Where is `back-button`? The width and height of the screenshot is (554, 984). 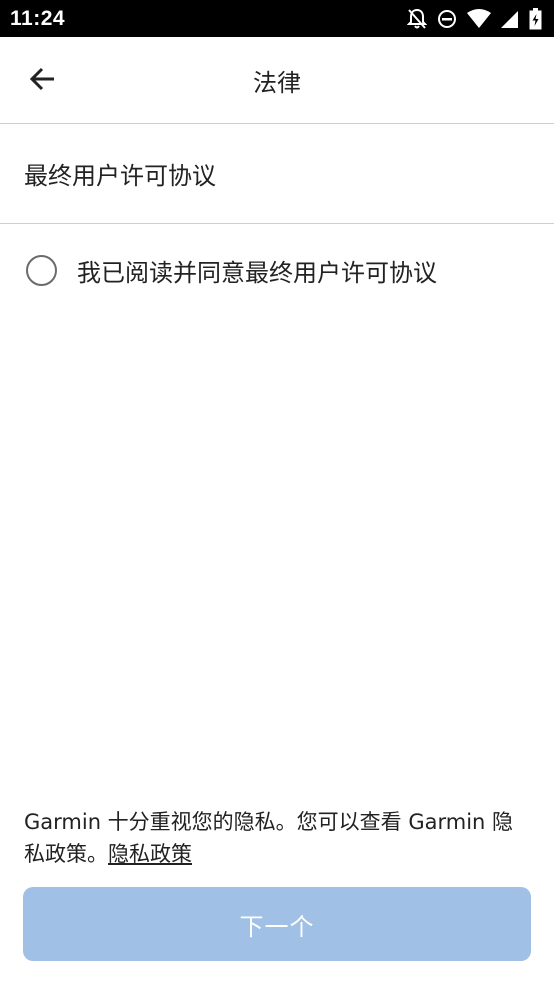 back-button is located at coordinates (42, 81).